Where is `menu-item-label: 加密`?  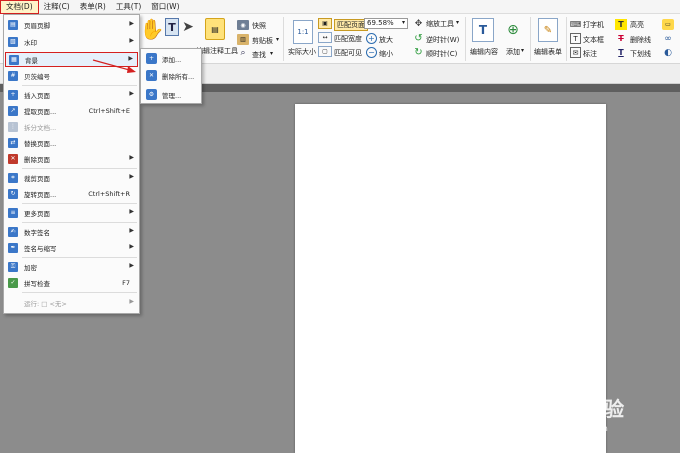
menu-item-label: 加密 is located at coordinates (30, 267).